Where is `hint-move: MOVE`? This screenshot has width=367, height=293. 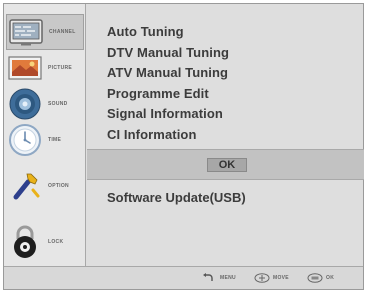
hint-move: MOVE is located at coordinates (271, 278).